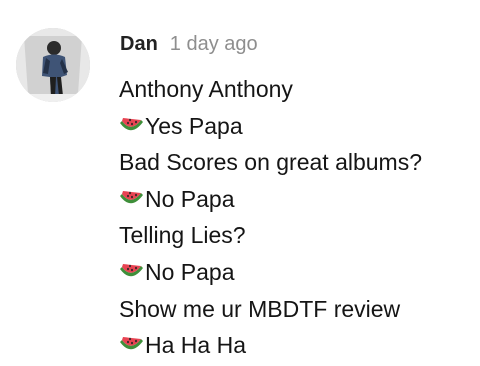  I want to click on author-name: Dan, so click(139, 44).